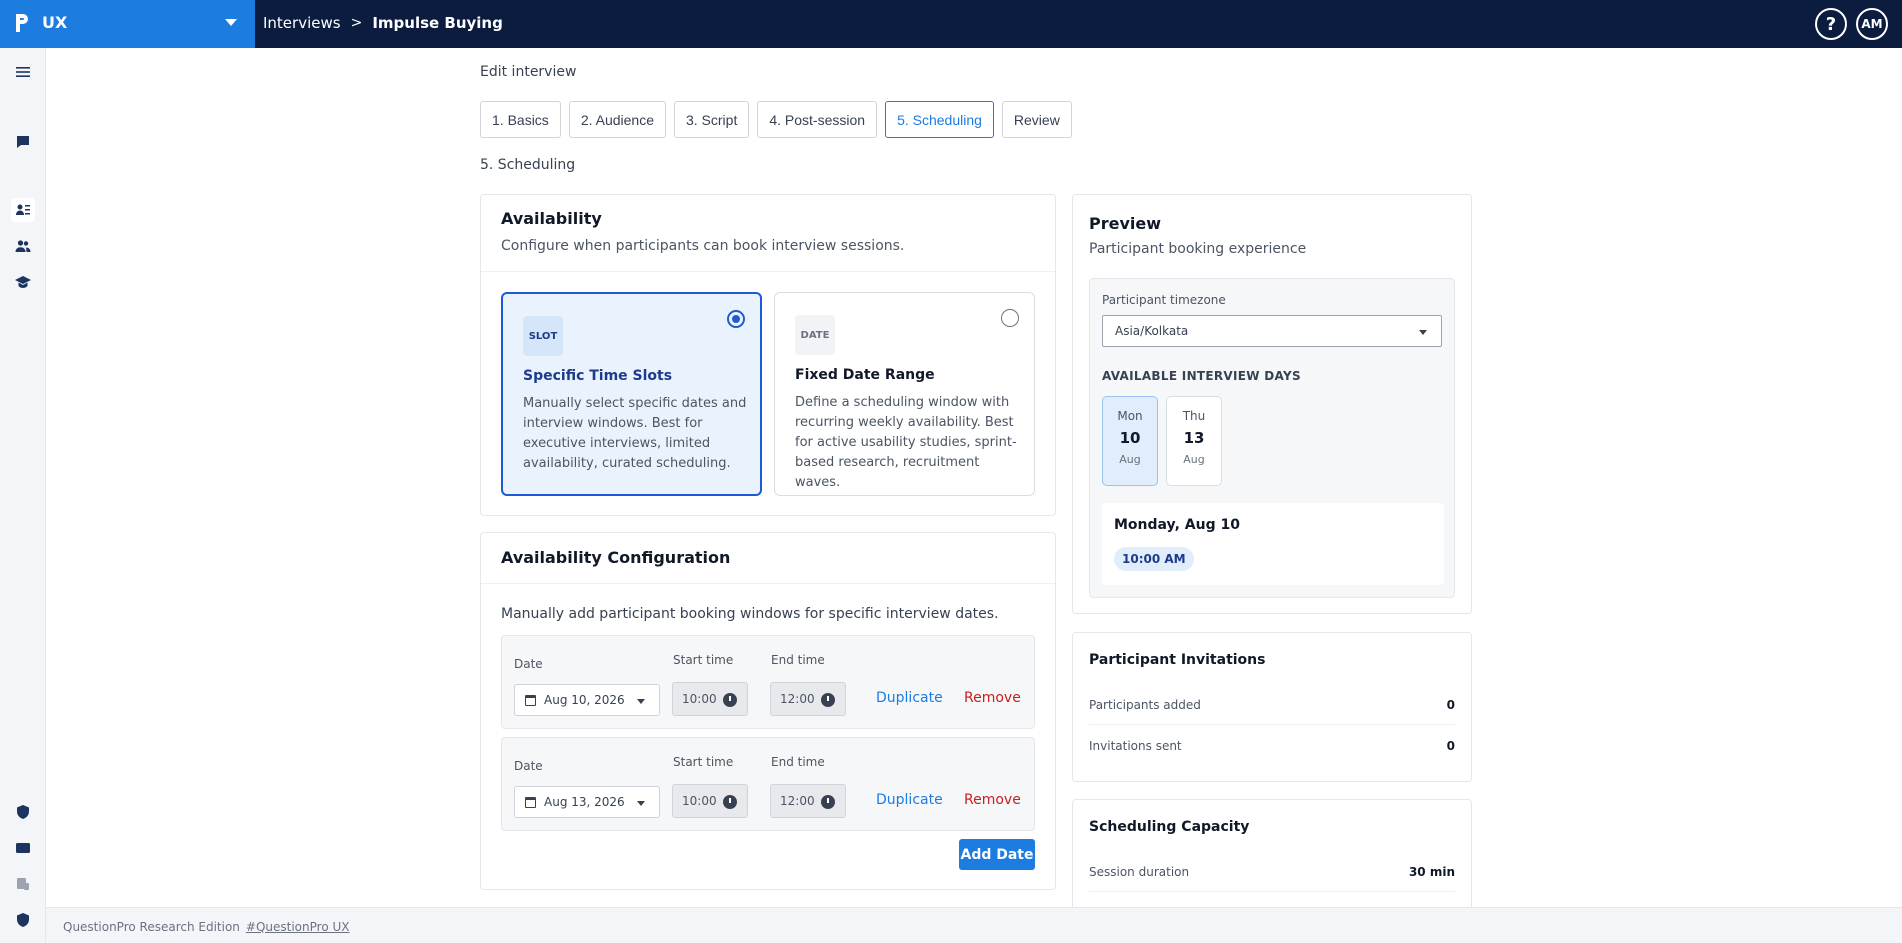  I want to click on time-slot-chip: 10:00 AM, so click(1154, 559).